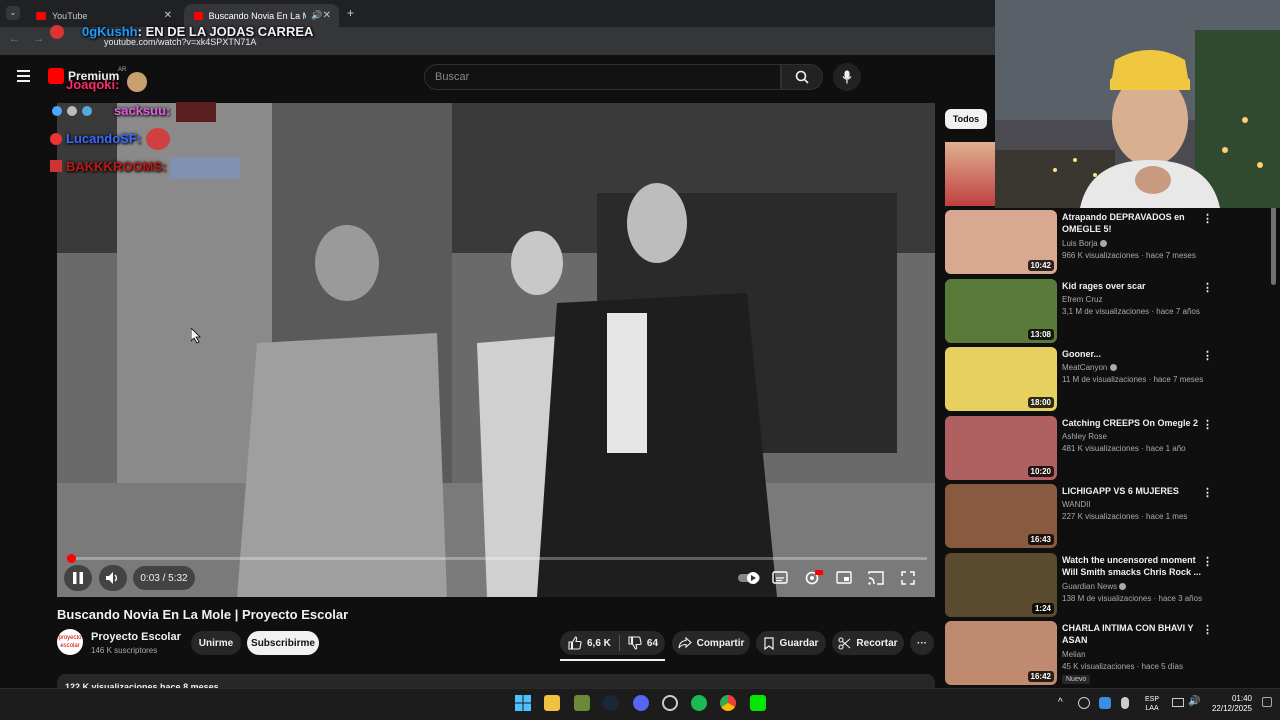 The height and width of the screenshot is (720, 1280). What do you see at coordinates (1152, 704) in the screenshot?
I see `language-indicator: ESP LAA` at bounding box center [1152, 704].